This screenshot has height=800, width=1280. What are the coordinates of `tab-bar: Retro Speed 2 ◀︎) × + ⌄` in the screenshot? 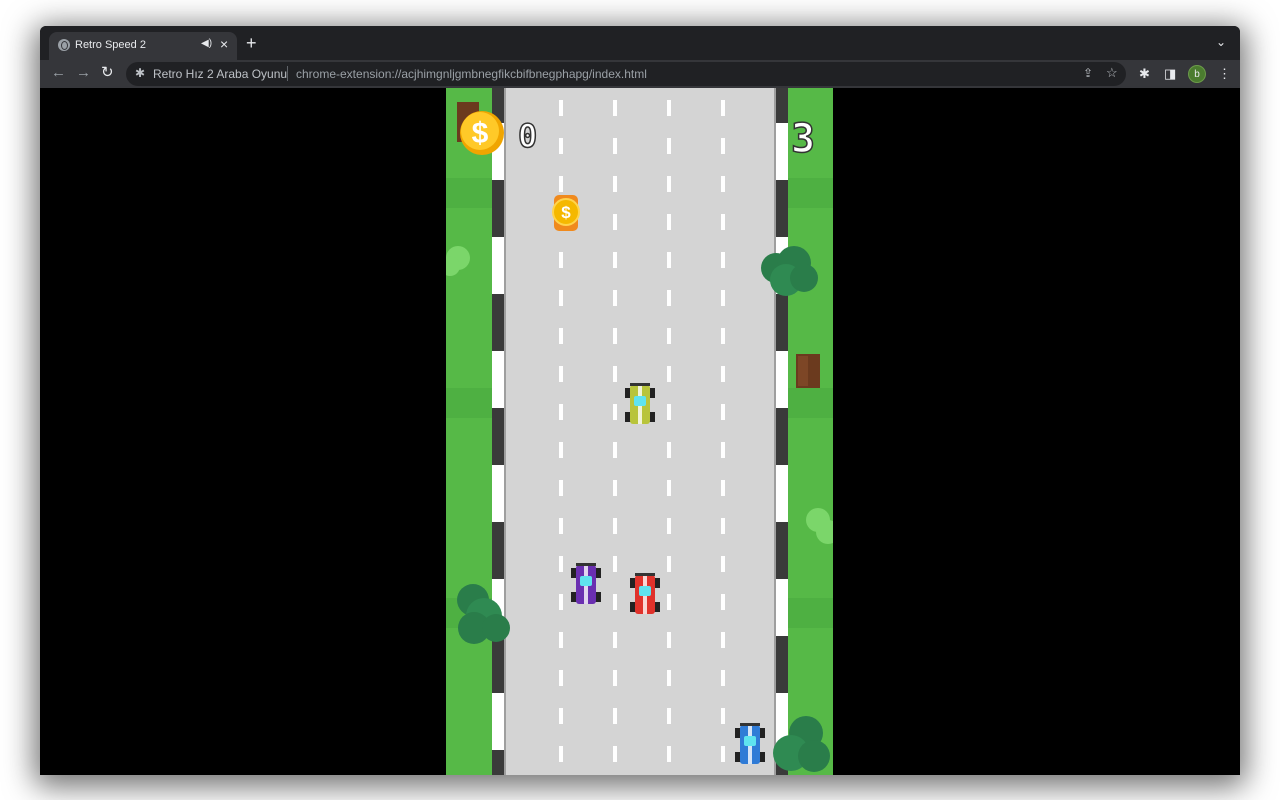 It's located at (640, 43).